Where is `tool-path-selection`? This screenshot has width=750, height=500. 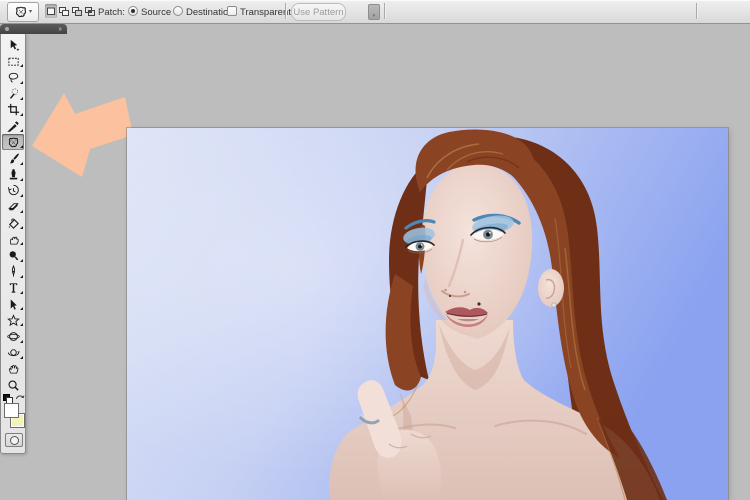
tool-path-selection is located at coordinates (13, 304).